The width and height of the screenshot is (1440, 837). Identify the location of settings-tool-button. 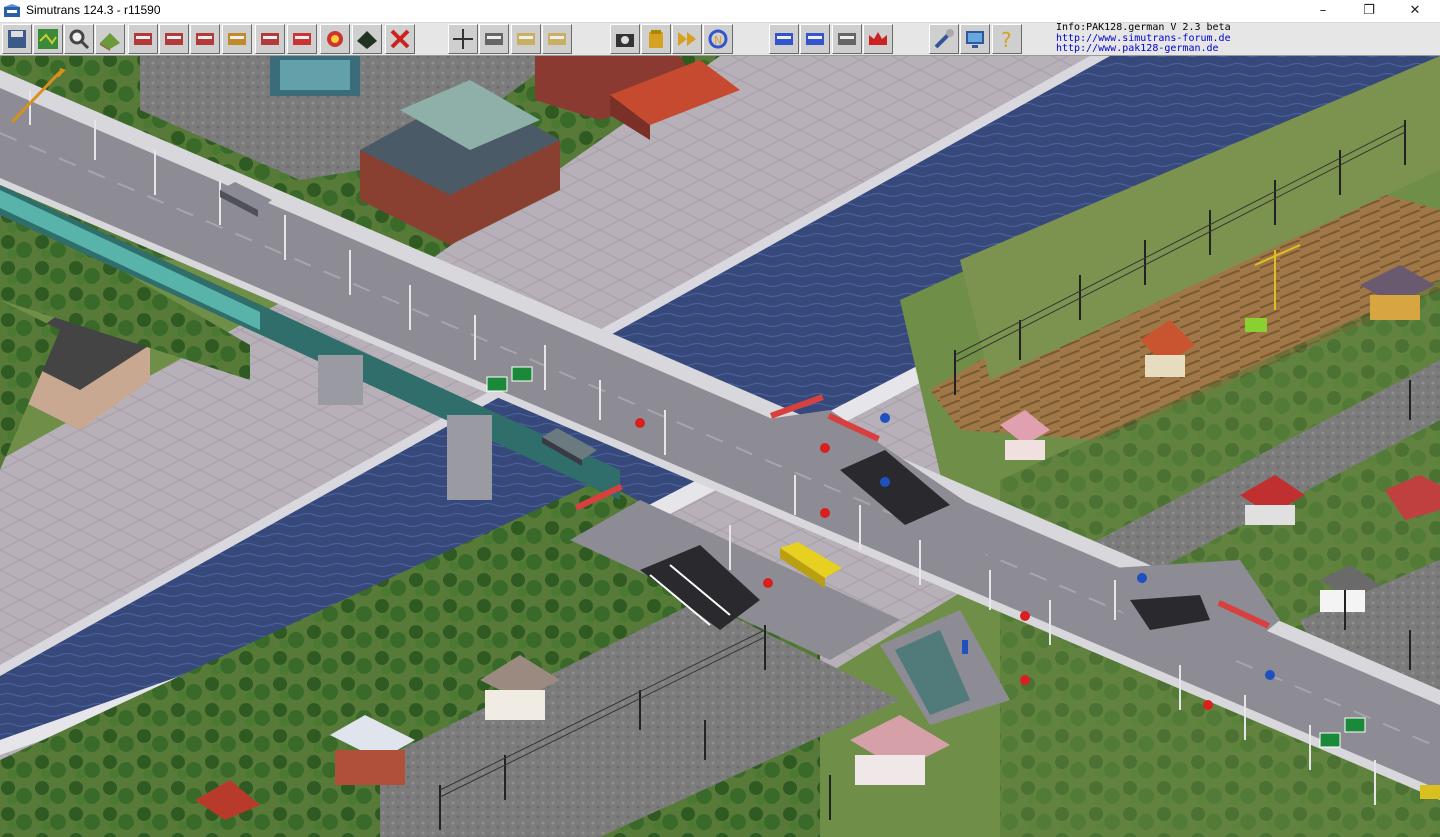
(944, 39).